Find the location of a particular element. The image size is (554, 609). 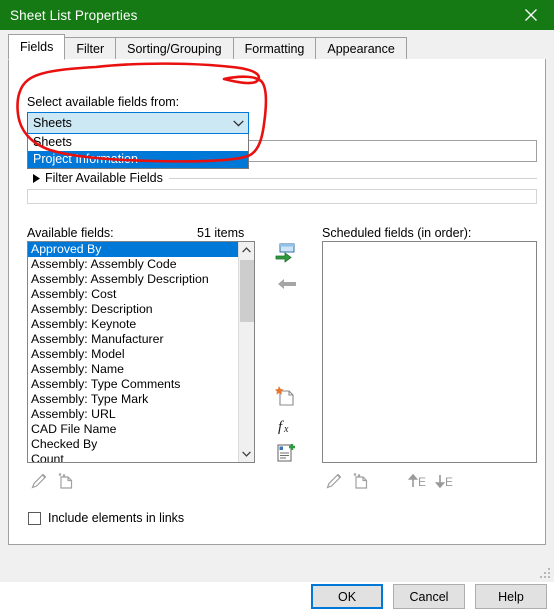

tab-sorting-grouping-label: Sorting/Grouping is located at coordinates (174, 48).